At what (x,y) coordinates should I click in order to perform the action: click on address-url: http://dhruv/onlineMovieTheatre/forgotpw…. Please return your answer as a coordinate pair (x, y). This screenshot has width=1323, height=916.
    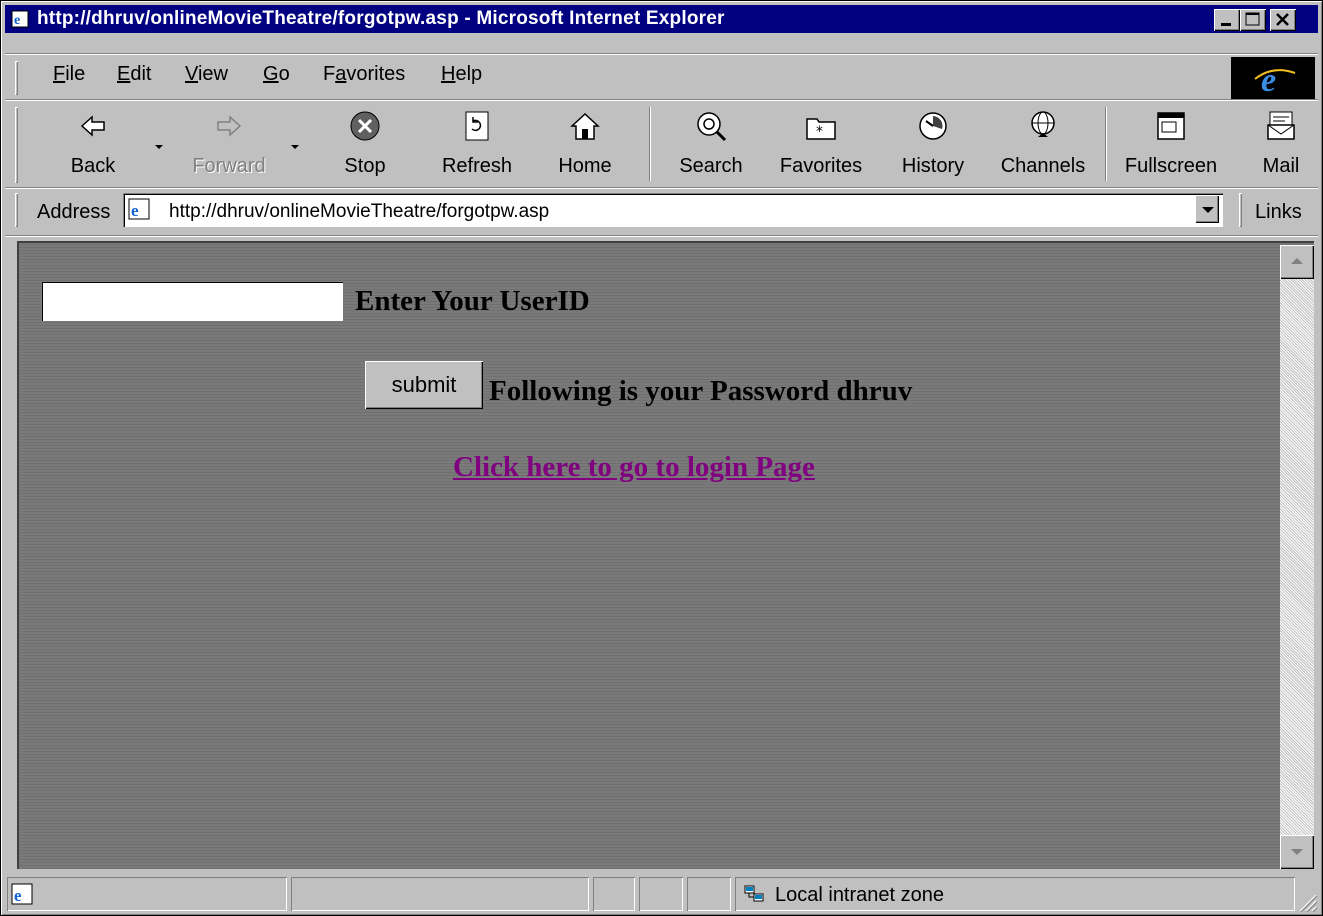
    Looking at the image, I should click on (359, 211).